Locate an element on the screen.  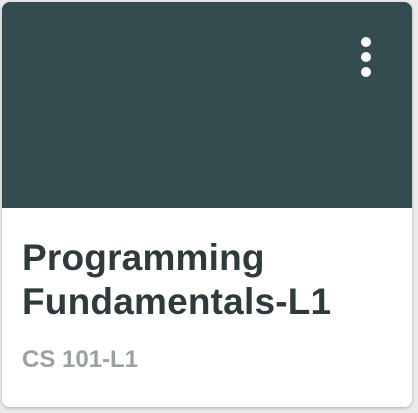
more-vertical-icon is located at coordinates (366, 57).